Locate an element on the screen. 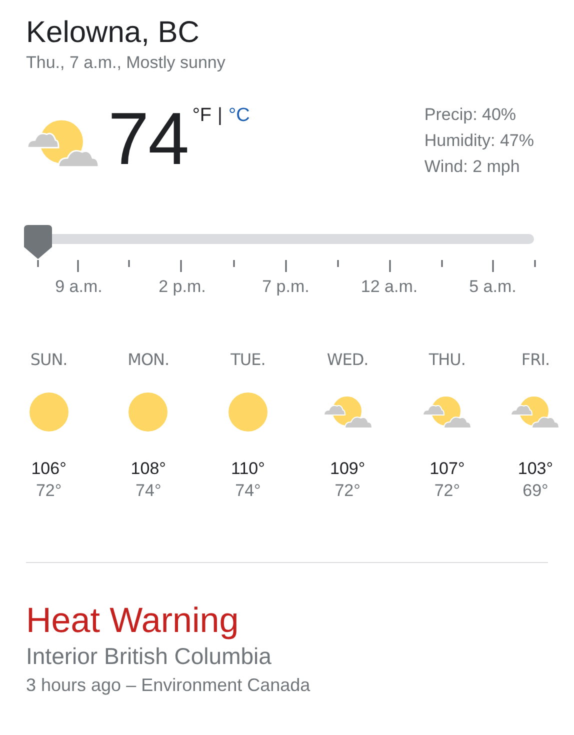  time-label: 5 a.m. is located at coordinates (493, 287).